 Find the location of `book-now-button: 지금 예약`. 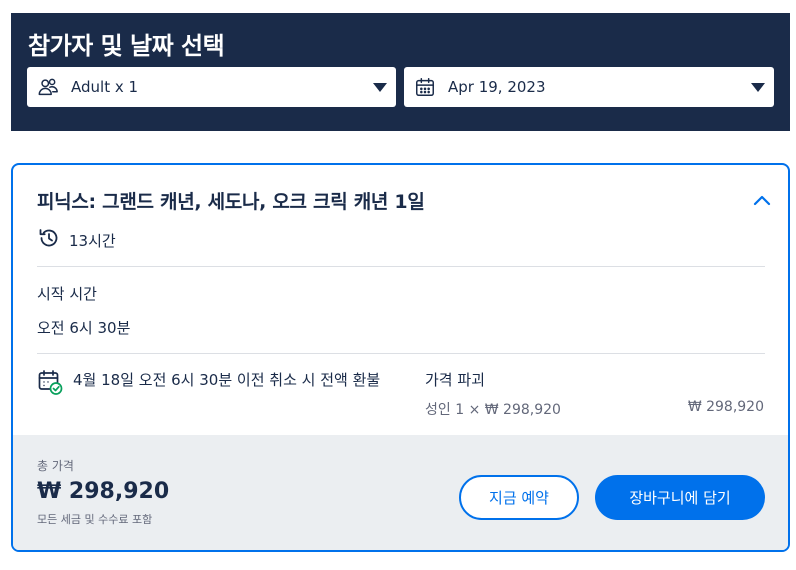

book-now-button: 지금 예약 is located at coordinates (519, 497).